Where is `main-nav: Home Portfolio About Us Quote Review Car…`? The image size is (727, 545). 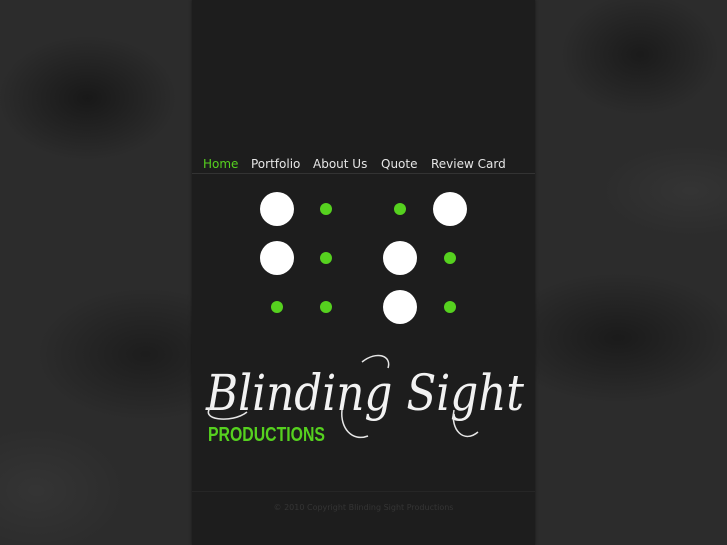 main-nav: Home Portfolio About Us Quote Review Car… is located at coordinates (363, 164).